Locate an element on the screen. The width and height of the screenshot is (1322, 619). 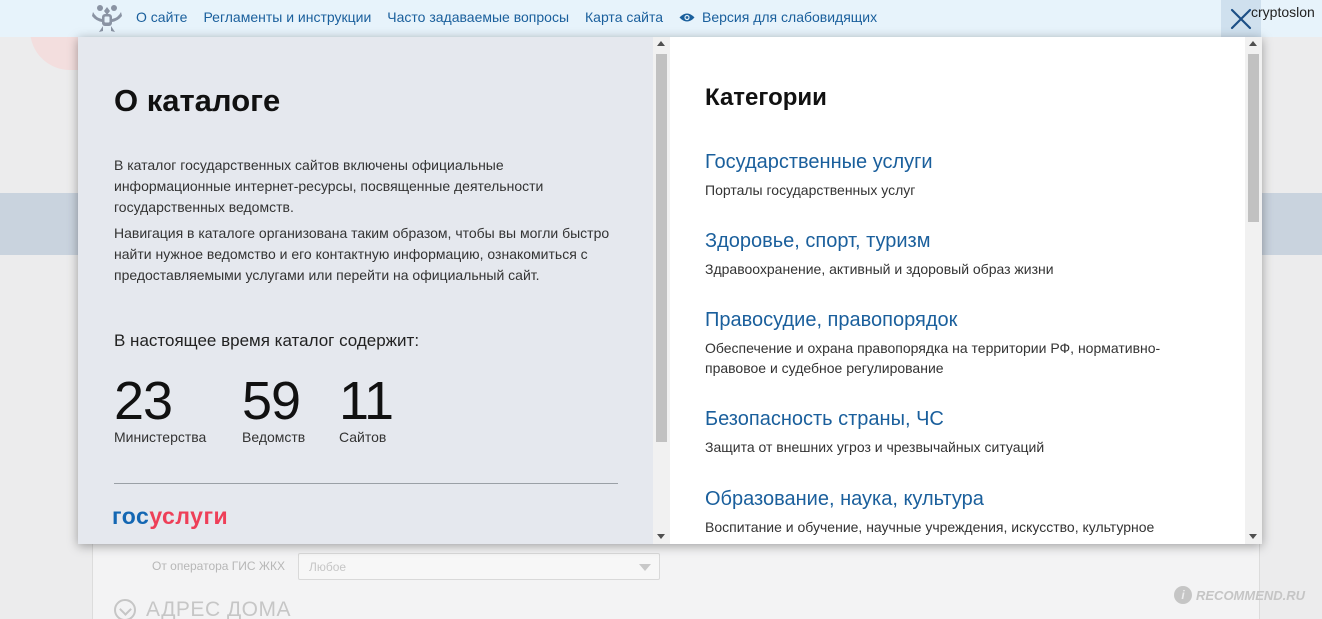
catalog-count-heading: В настоящее время каталог содержит: is located at coordinates (267, 340).